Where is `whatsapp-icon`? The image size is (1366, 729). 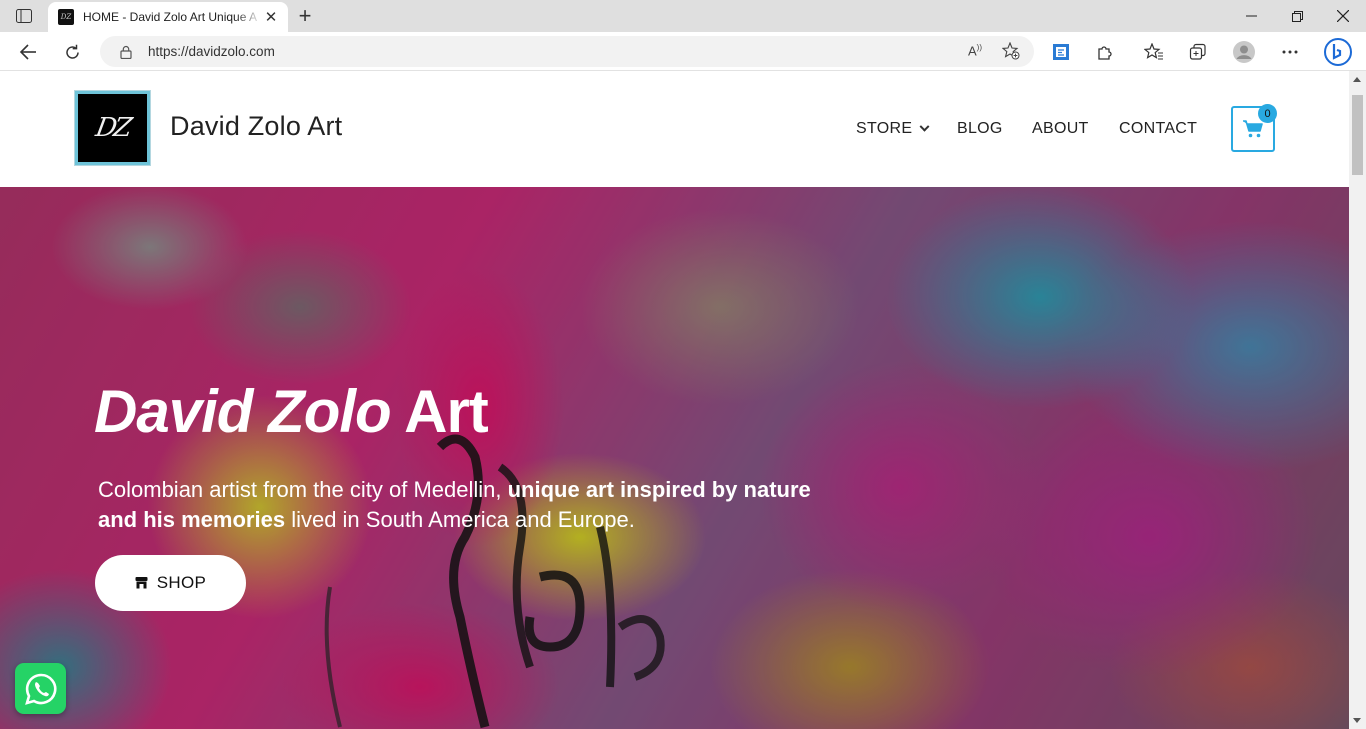 whatsapp-icon is located at coordinates (40, 689).